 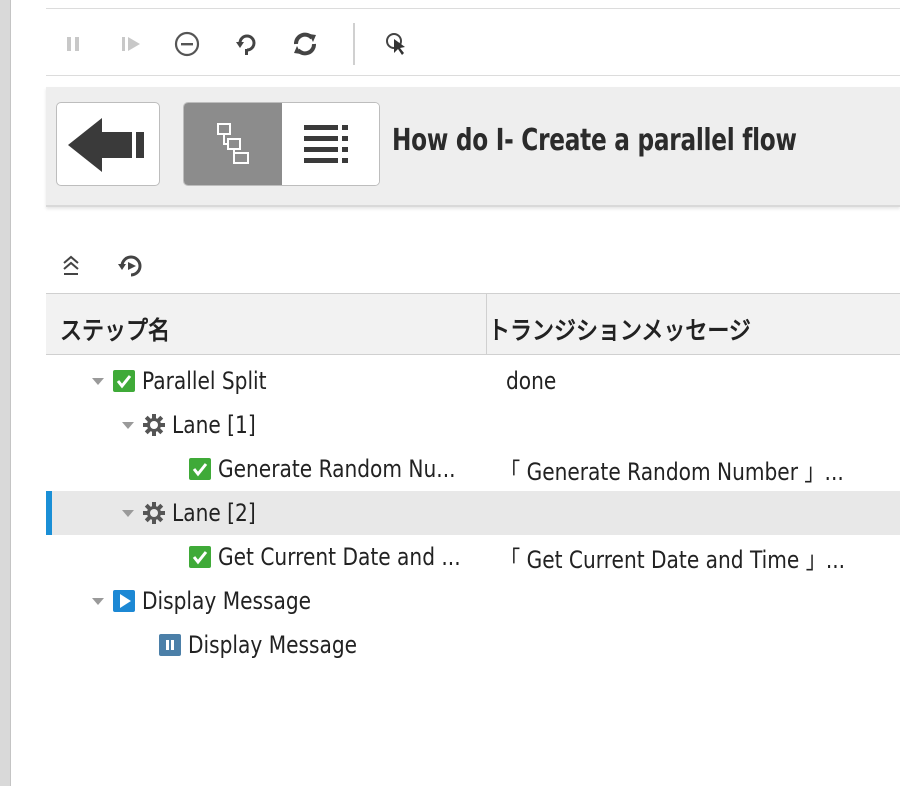 What do you see at coordinates (247, 44) in the screenshot?
I see `replay-icon` at bounding box center [247, 44].